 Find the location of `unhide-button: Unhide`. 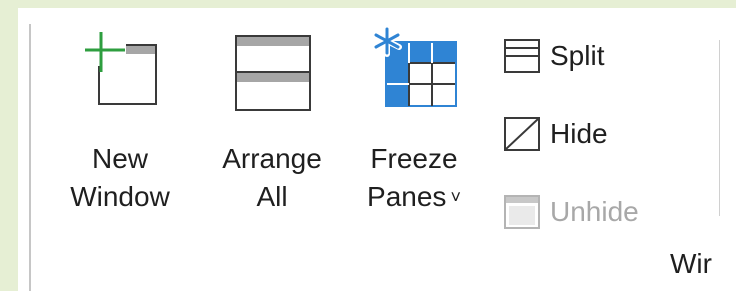

unhide-button: Unhide is located at coordinates (570, 212).